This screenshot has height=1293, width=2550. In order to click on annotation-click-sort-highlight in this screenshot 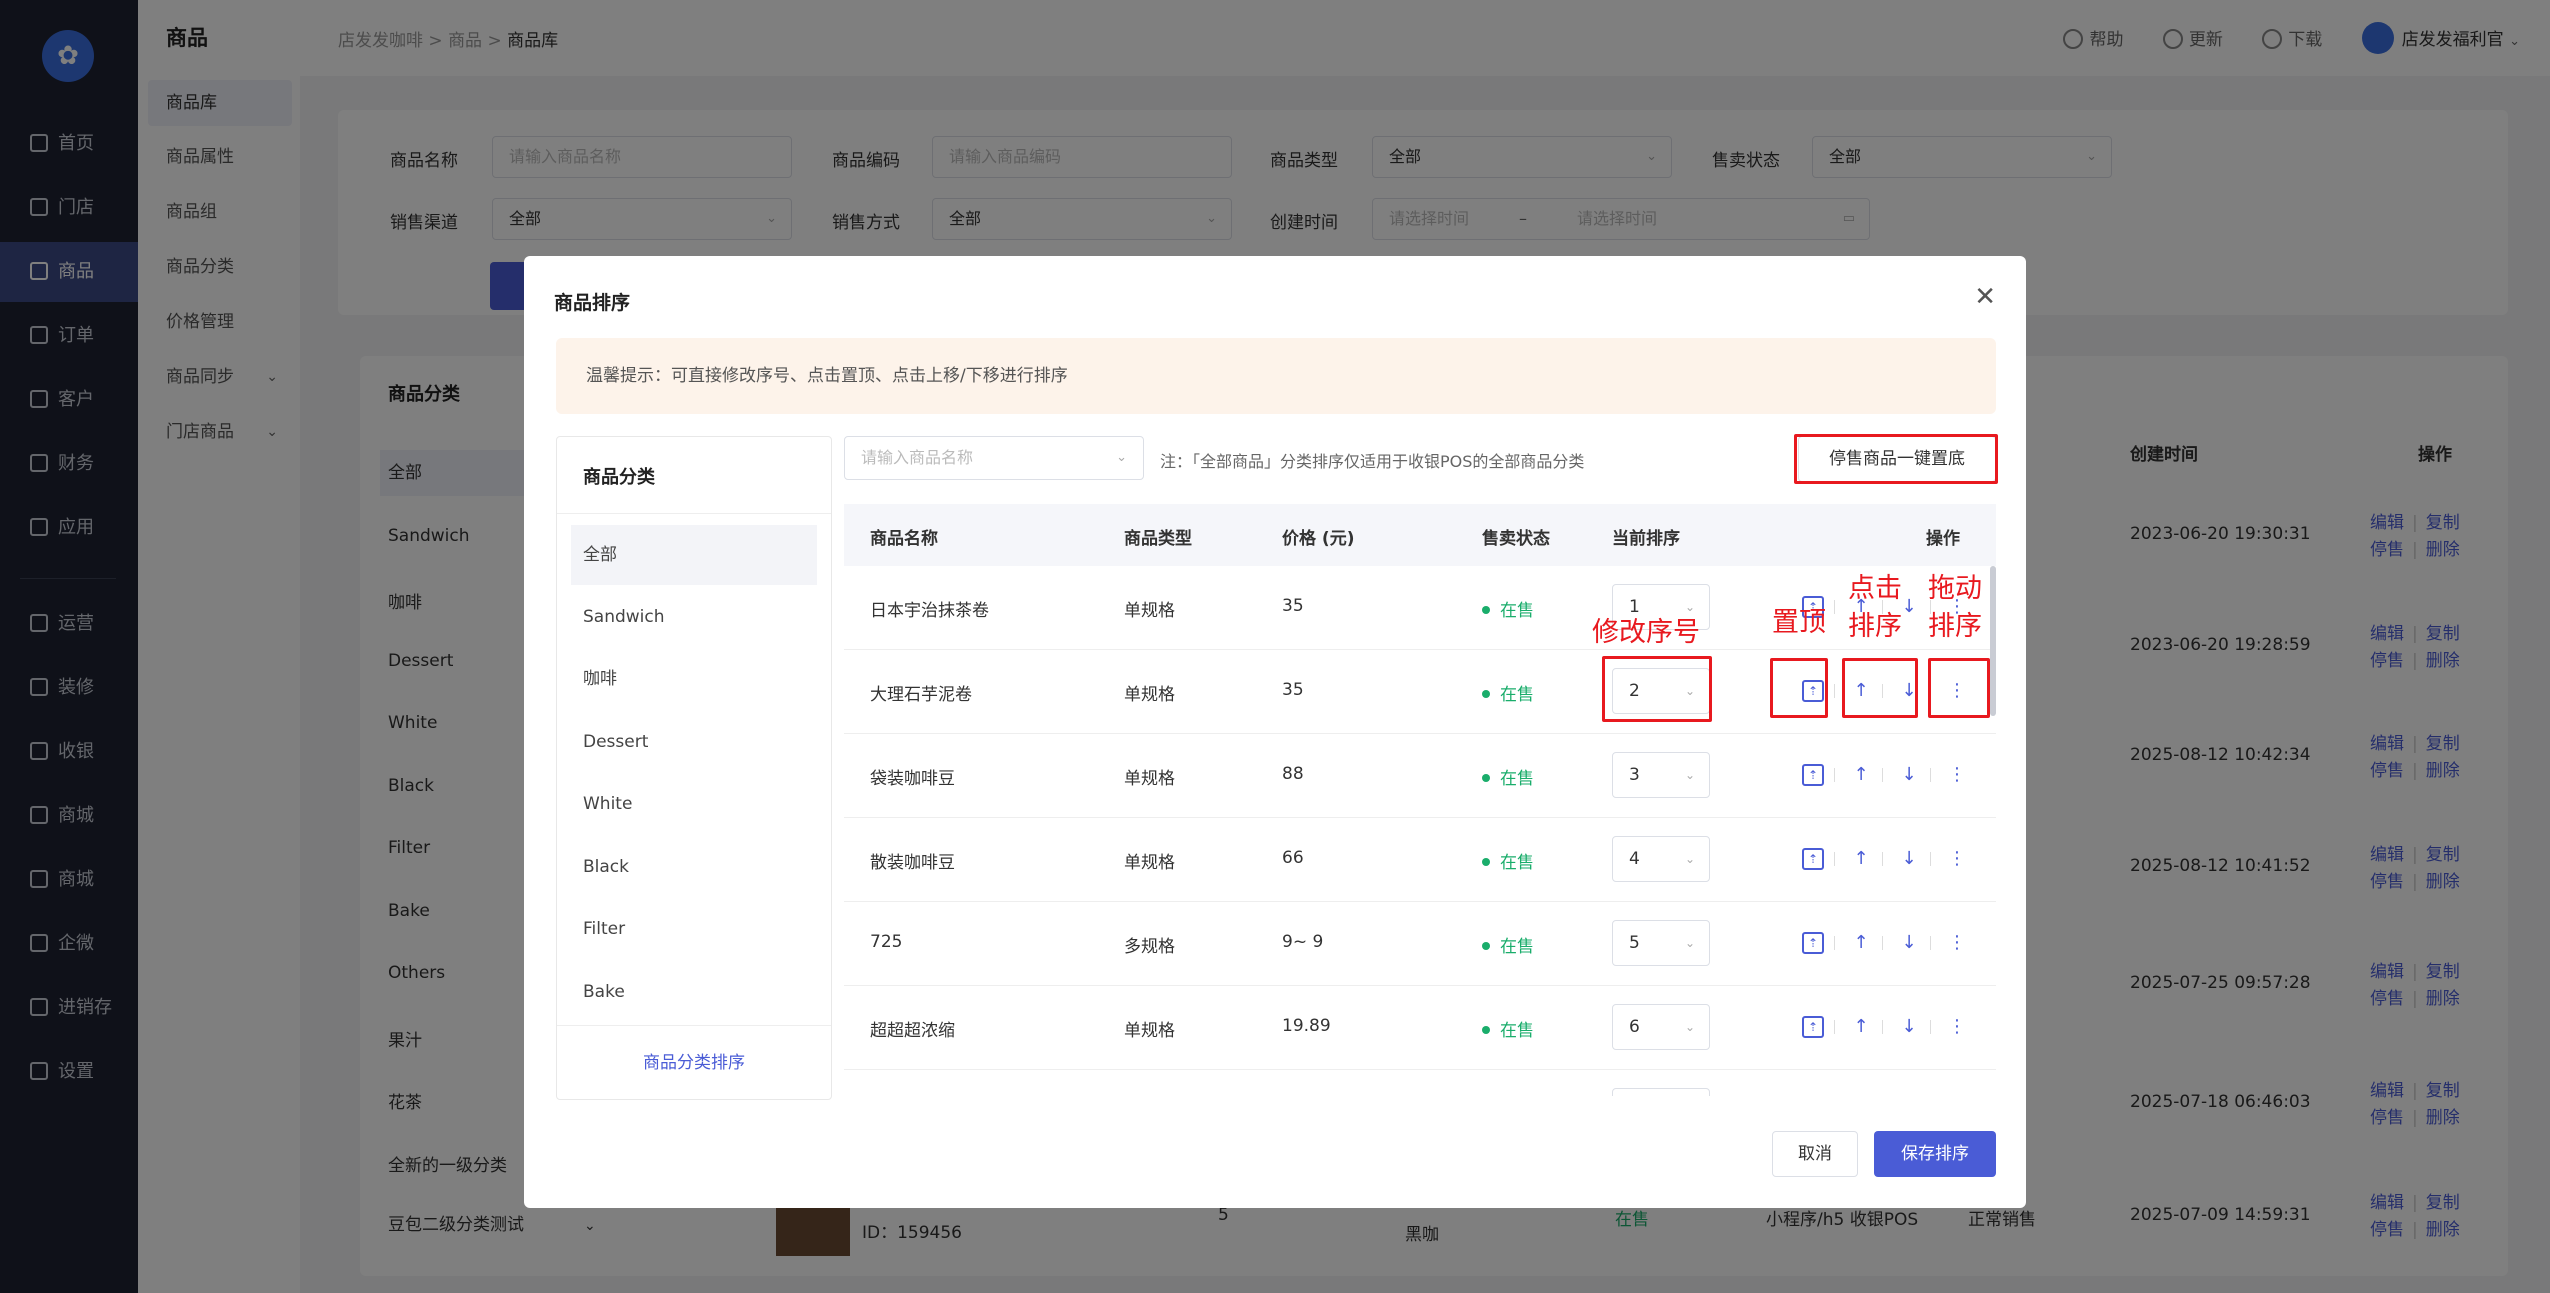, I will do `click(1880, 688)`.